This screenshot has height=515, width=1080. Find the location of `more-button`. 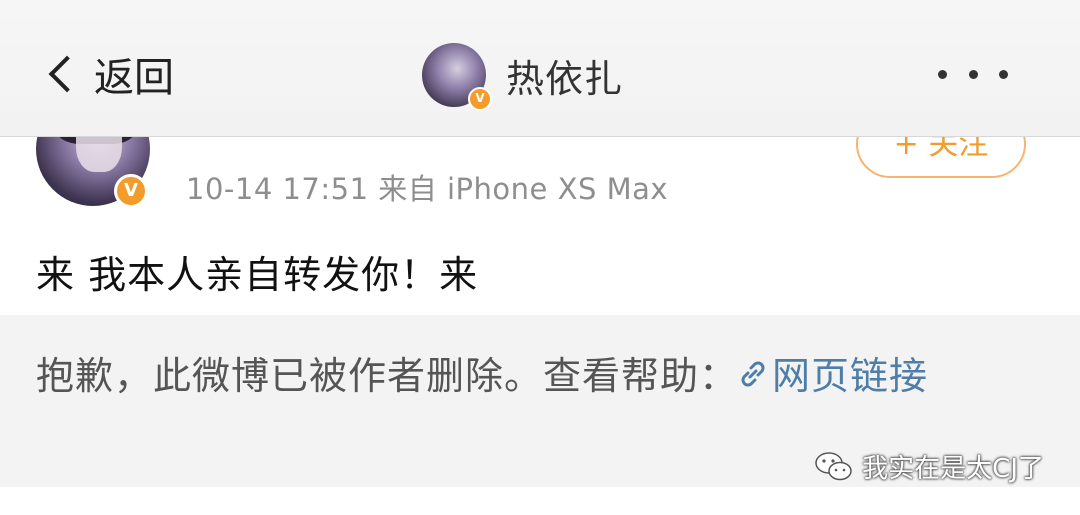

more-button is located at coordinates (973, 74).